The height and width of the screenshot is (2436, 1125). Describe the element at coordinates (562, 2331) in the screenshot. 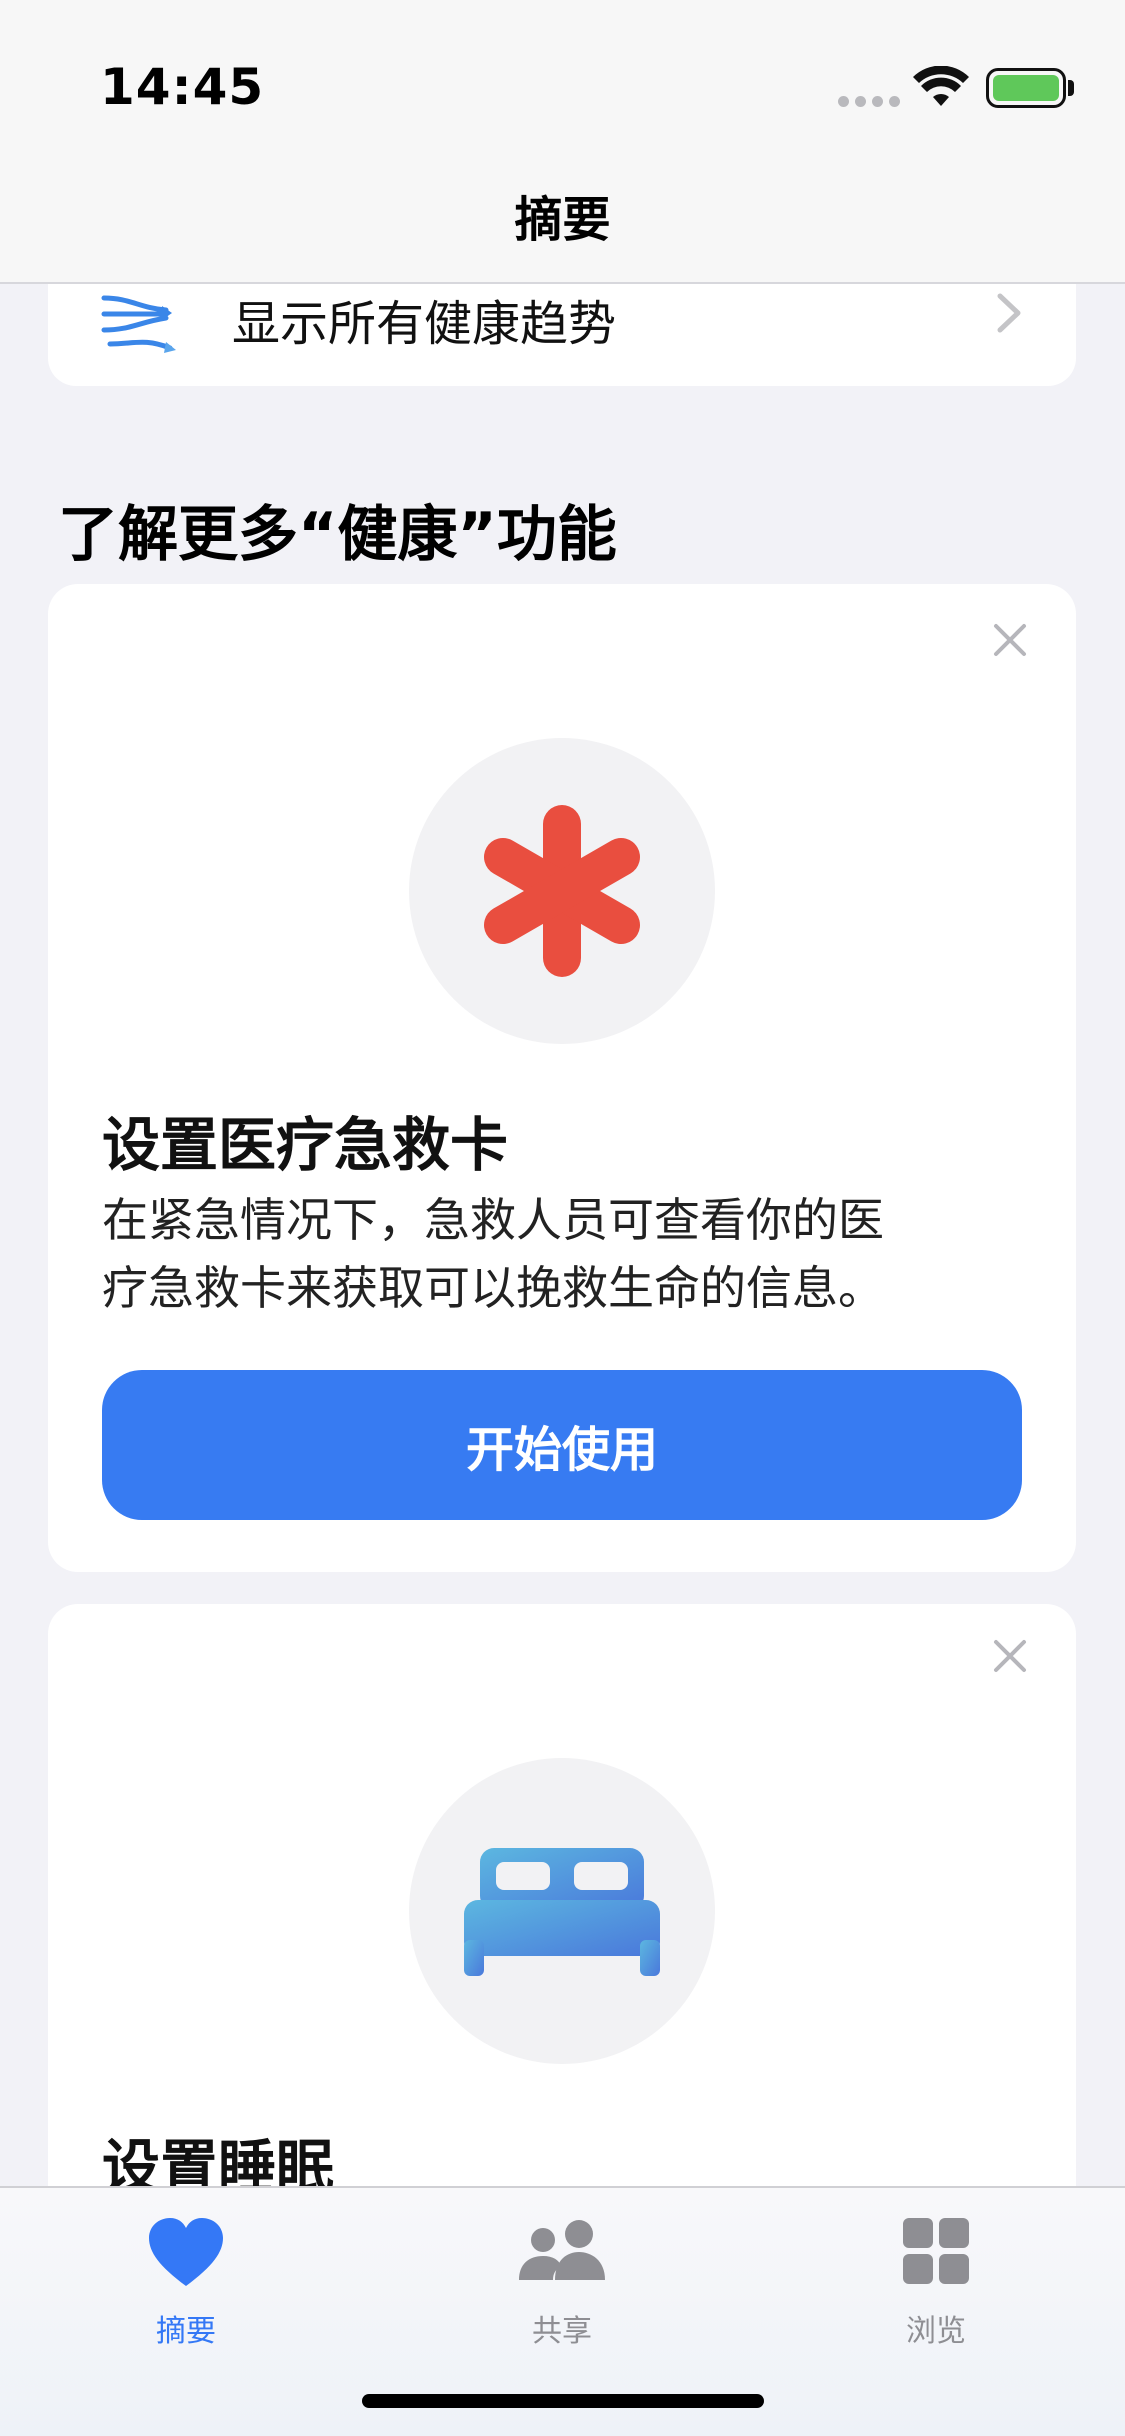

I see `tab-label: 共享` at that location.